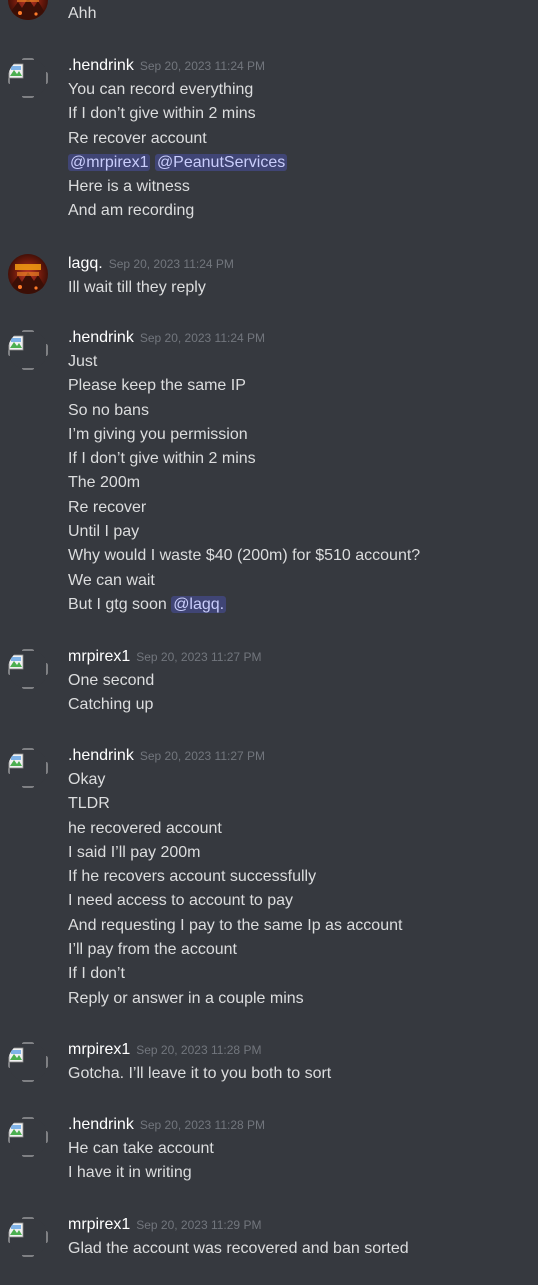 Image resolution: width=538 pixels, height=1285 pixels. What do you see at coordinates (82, 13) in the screenshot?
I see `message-line: Ahh` at bounding box center [82, 13].